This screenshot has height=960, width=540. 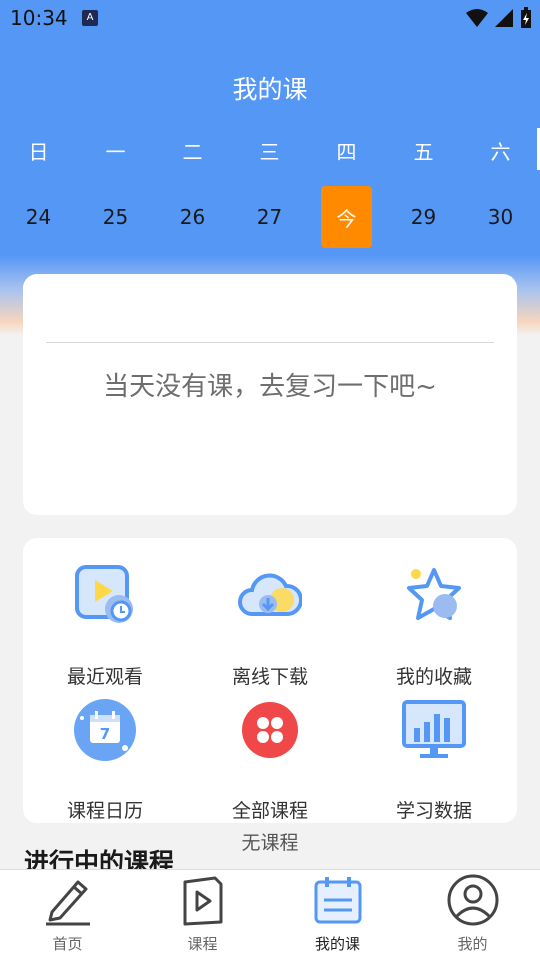 I want to click on date-number: 24, so click(x=38, y=217).